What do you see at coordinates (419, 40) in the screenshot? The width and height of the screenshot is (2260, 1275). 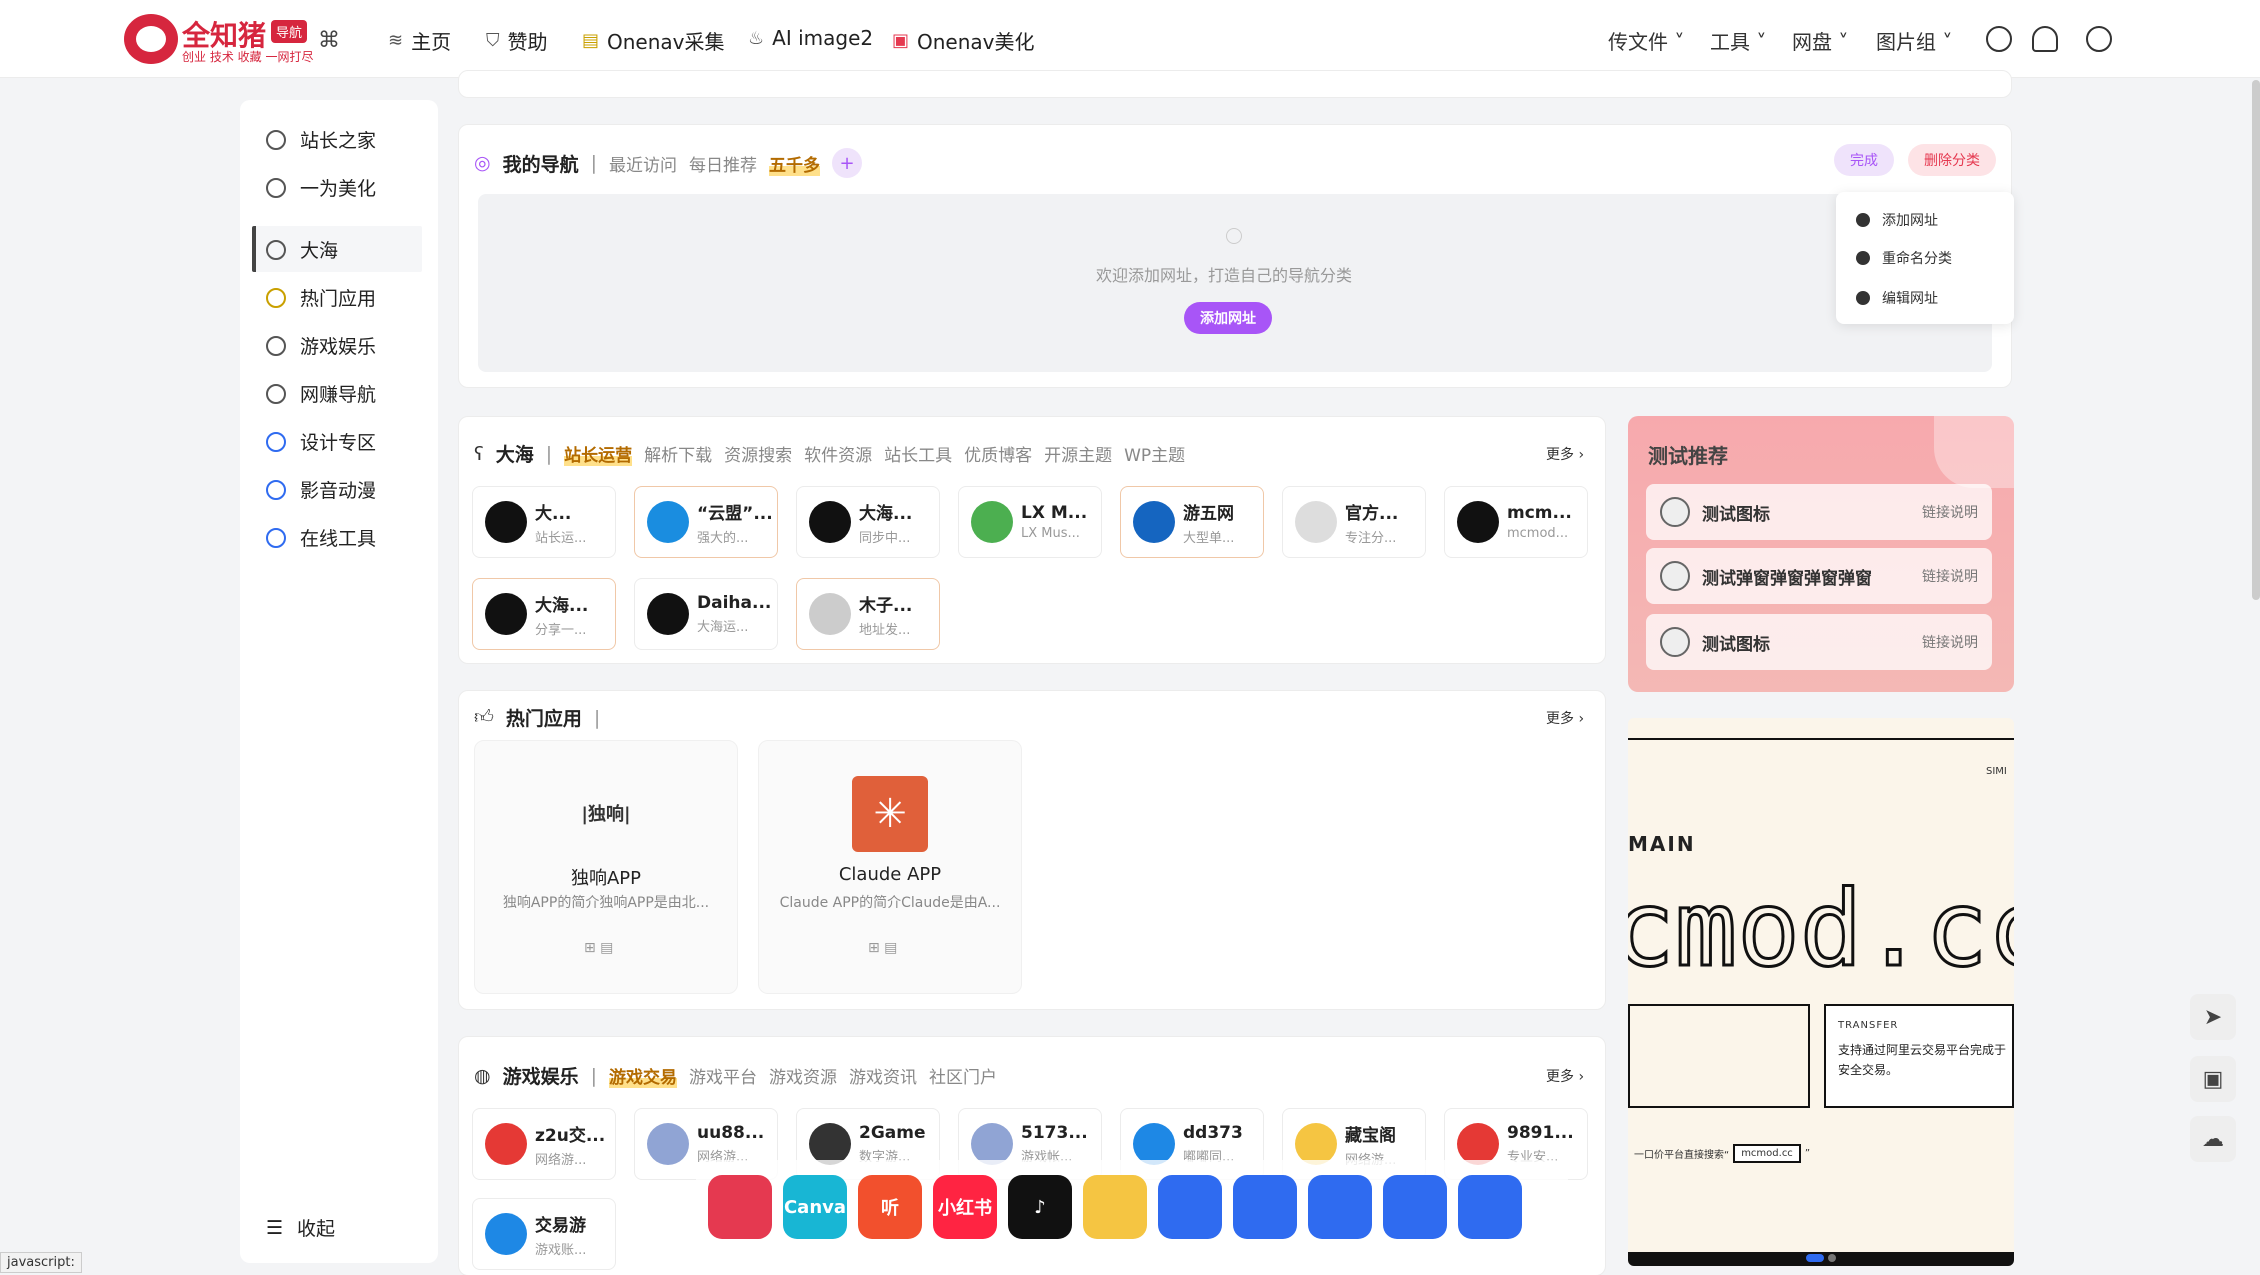 I see `nav-home: ≋ 主页` at bounding box center [419, 40].